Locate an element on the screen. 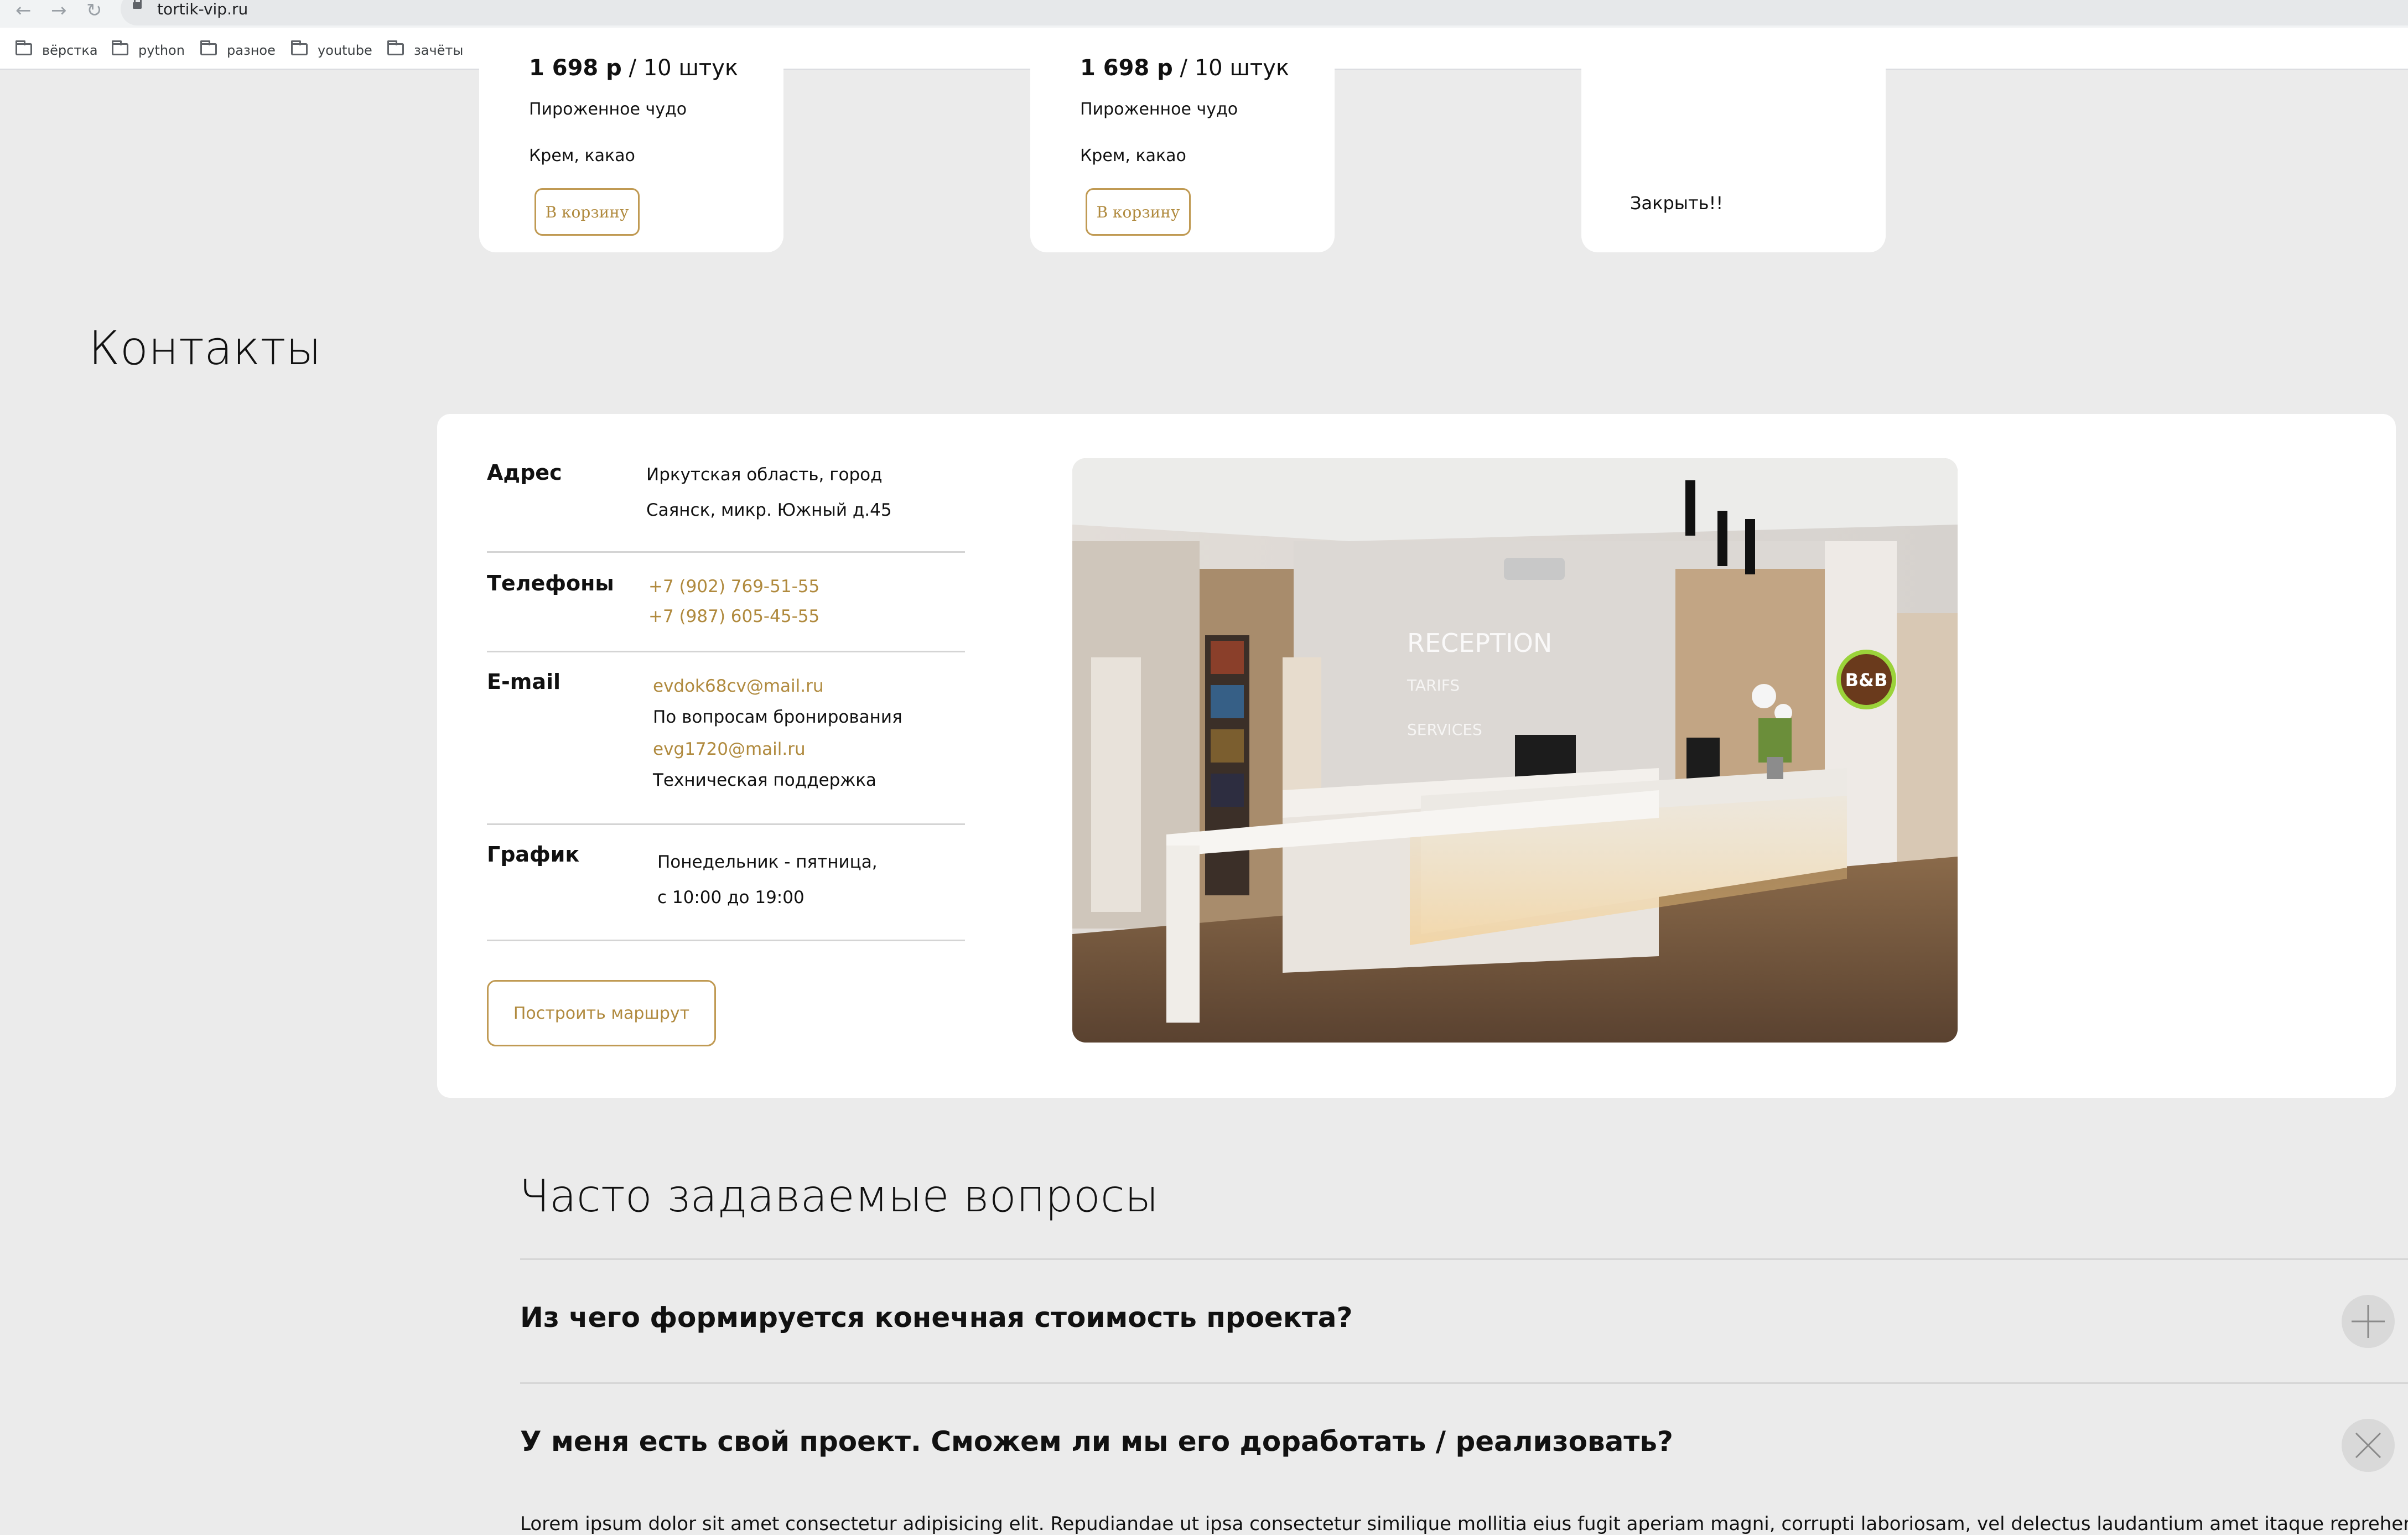  photo-reception-text: RECEPTION is located at coordinates (1479, 643).